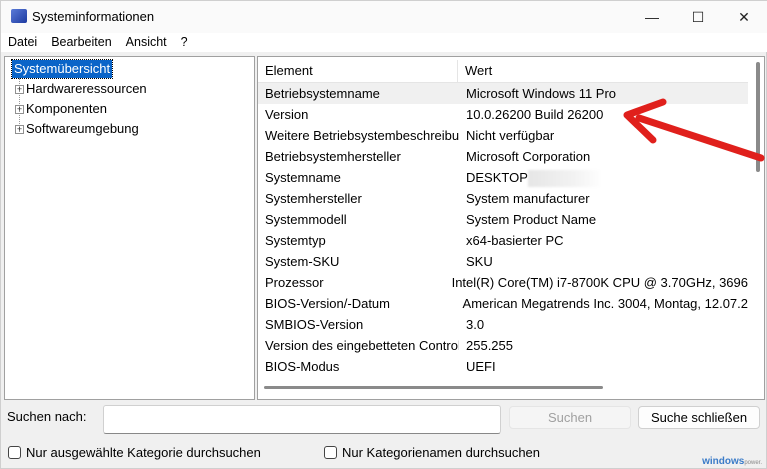 This screenshot has height=469, width=767. I want to click on horizontal-scrollbar, so click(433, 387).